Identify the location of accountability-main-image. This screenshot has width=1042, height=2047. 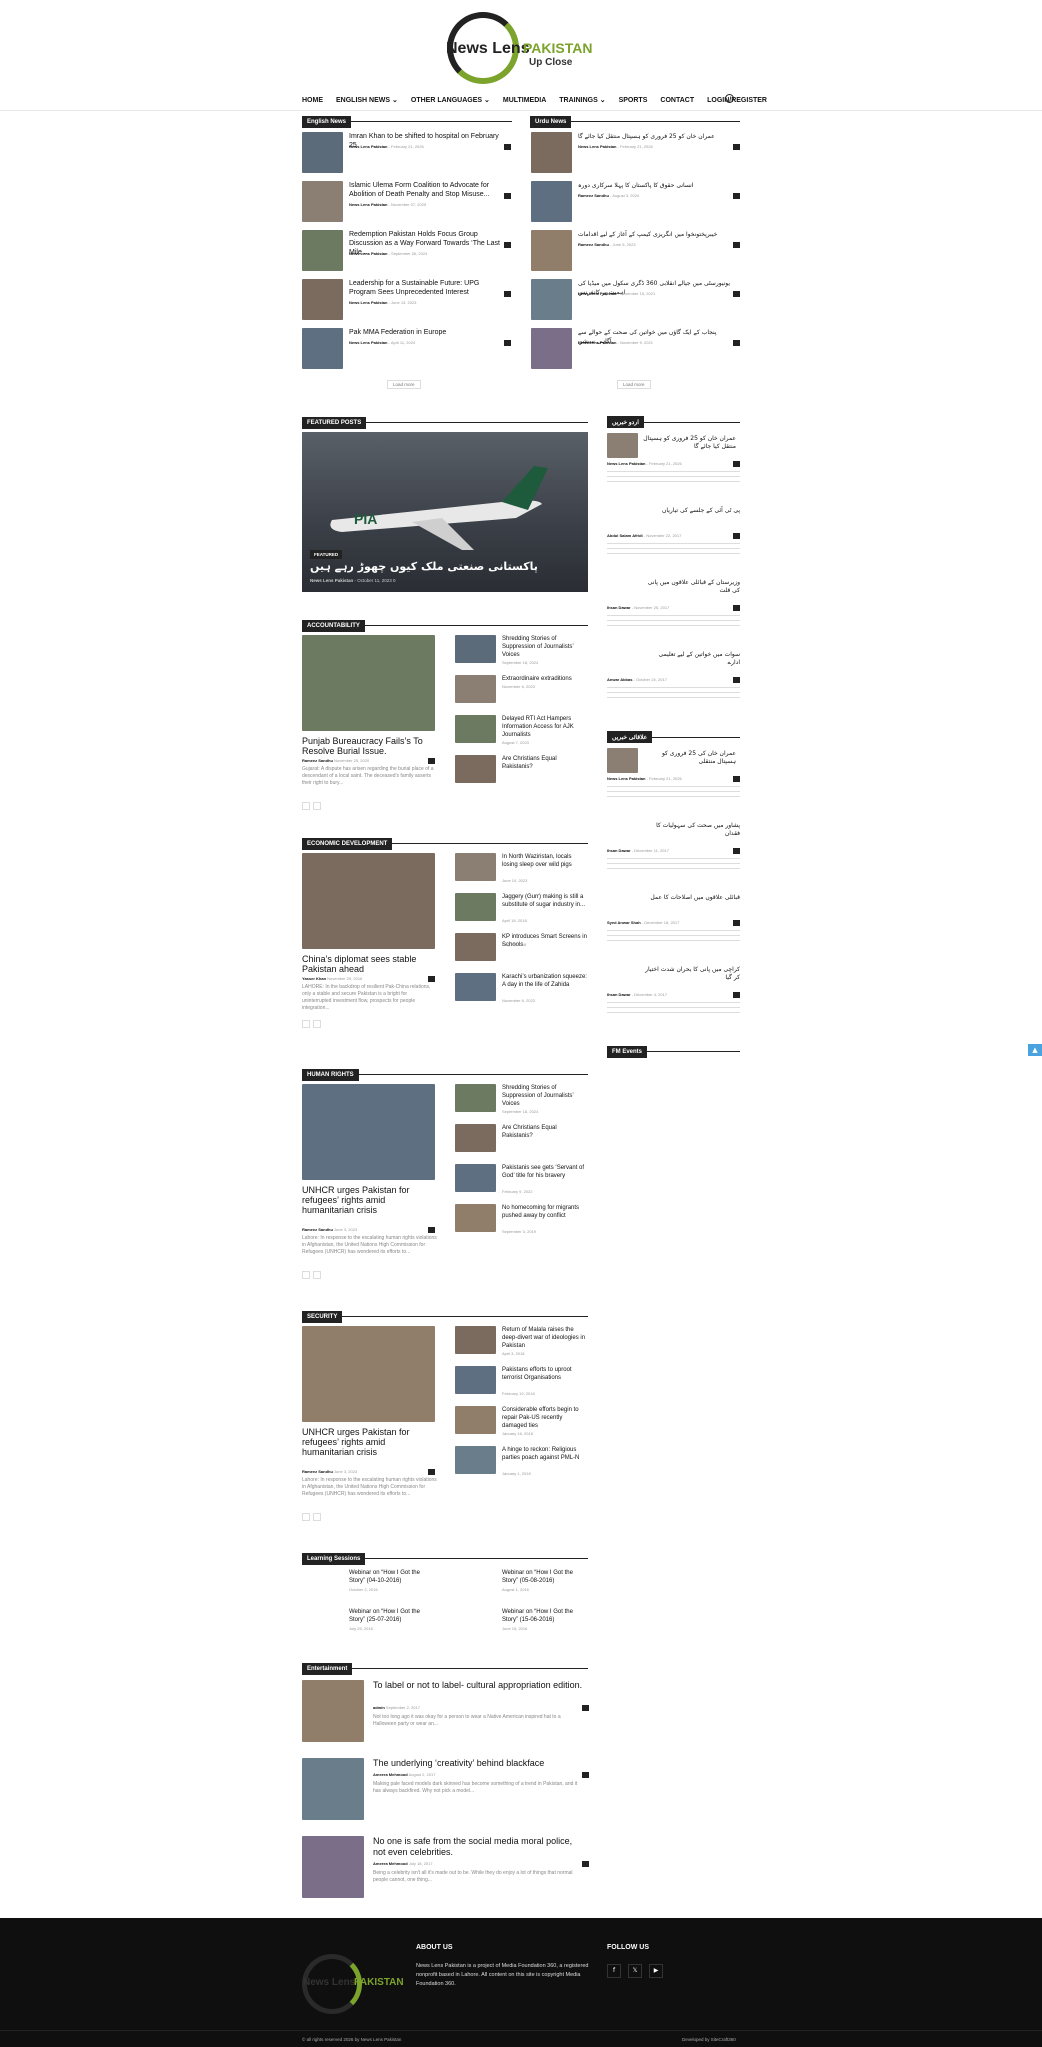
(368, 683).